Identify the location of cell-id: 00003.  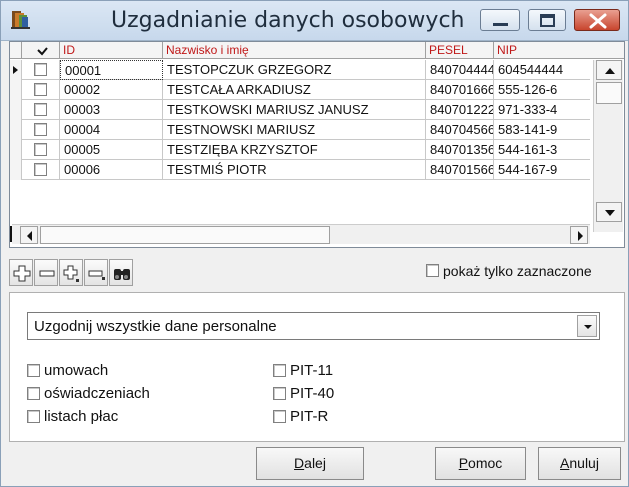
(111, 110).